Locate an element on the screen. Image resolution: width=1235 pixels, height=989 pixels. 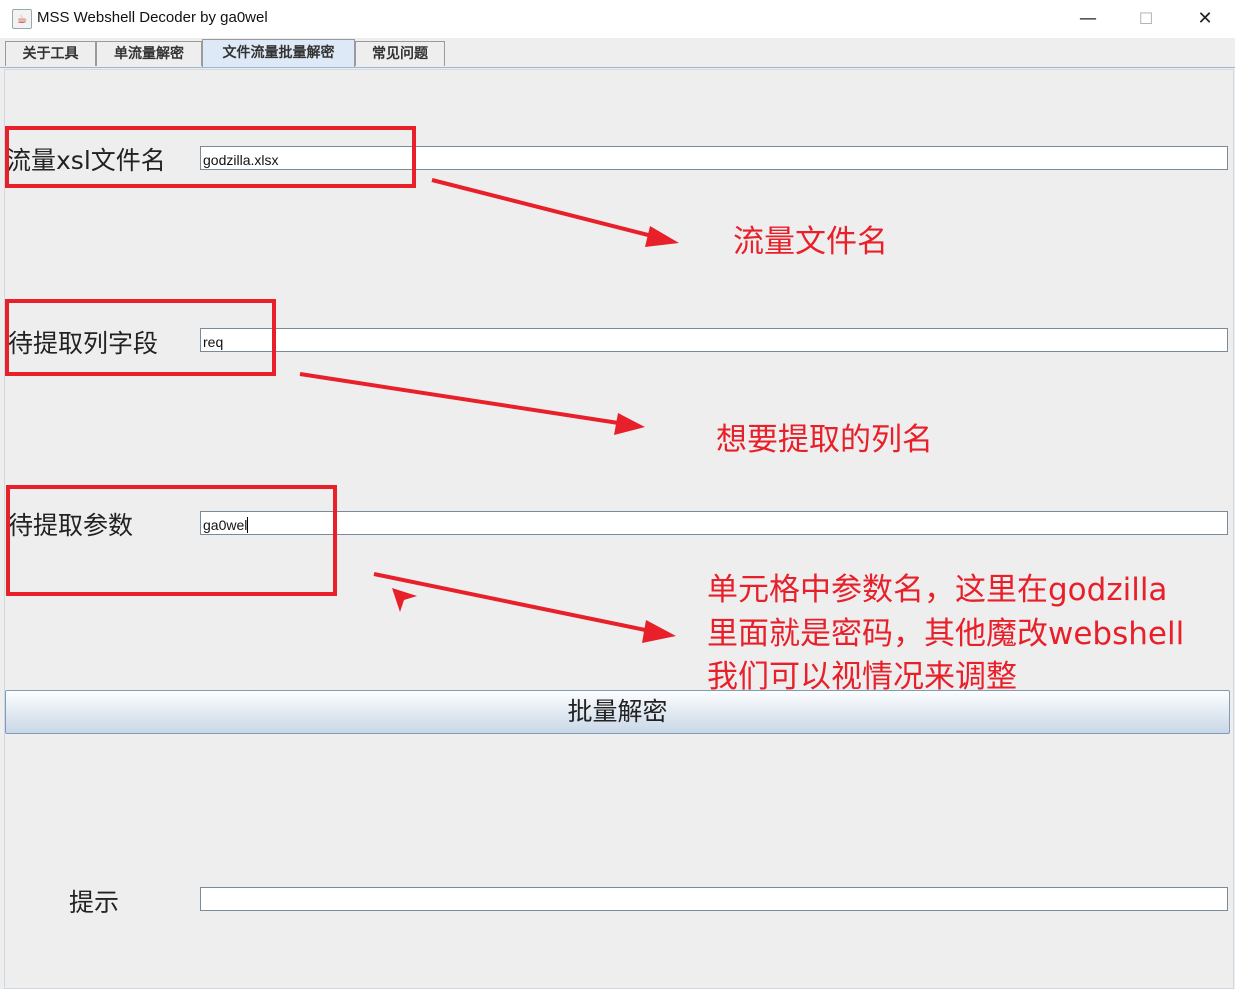
annotation-box-filename is located at coordinates (210, 157).